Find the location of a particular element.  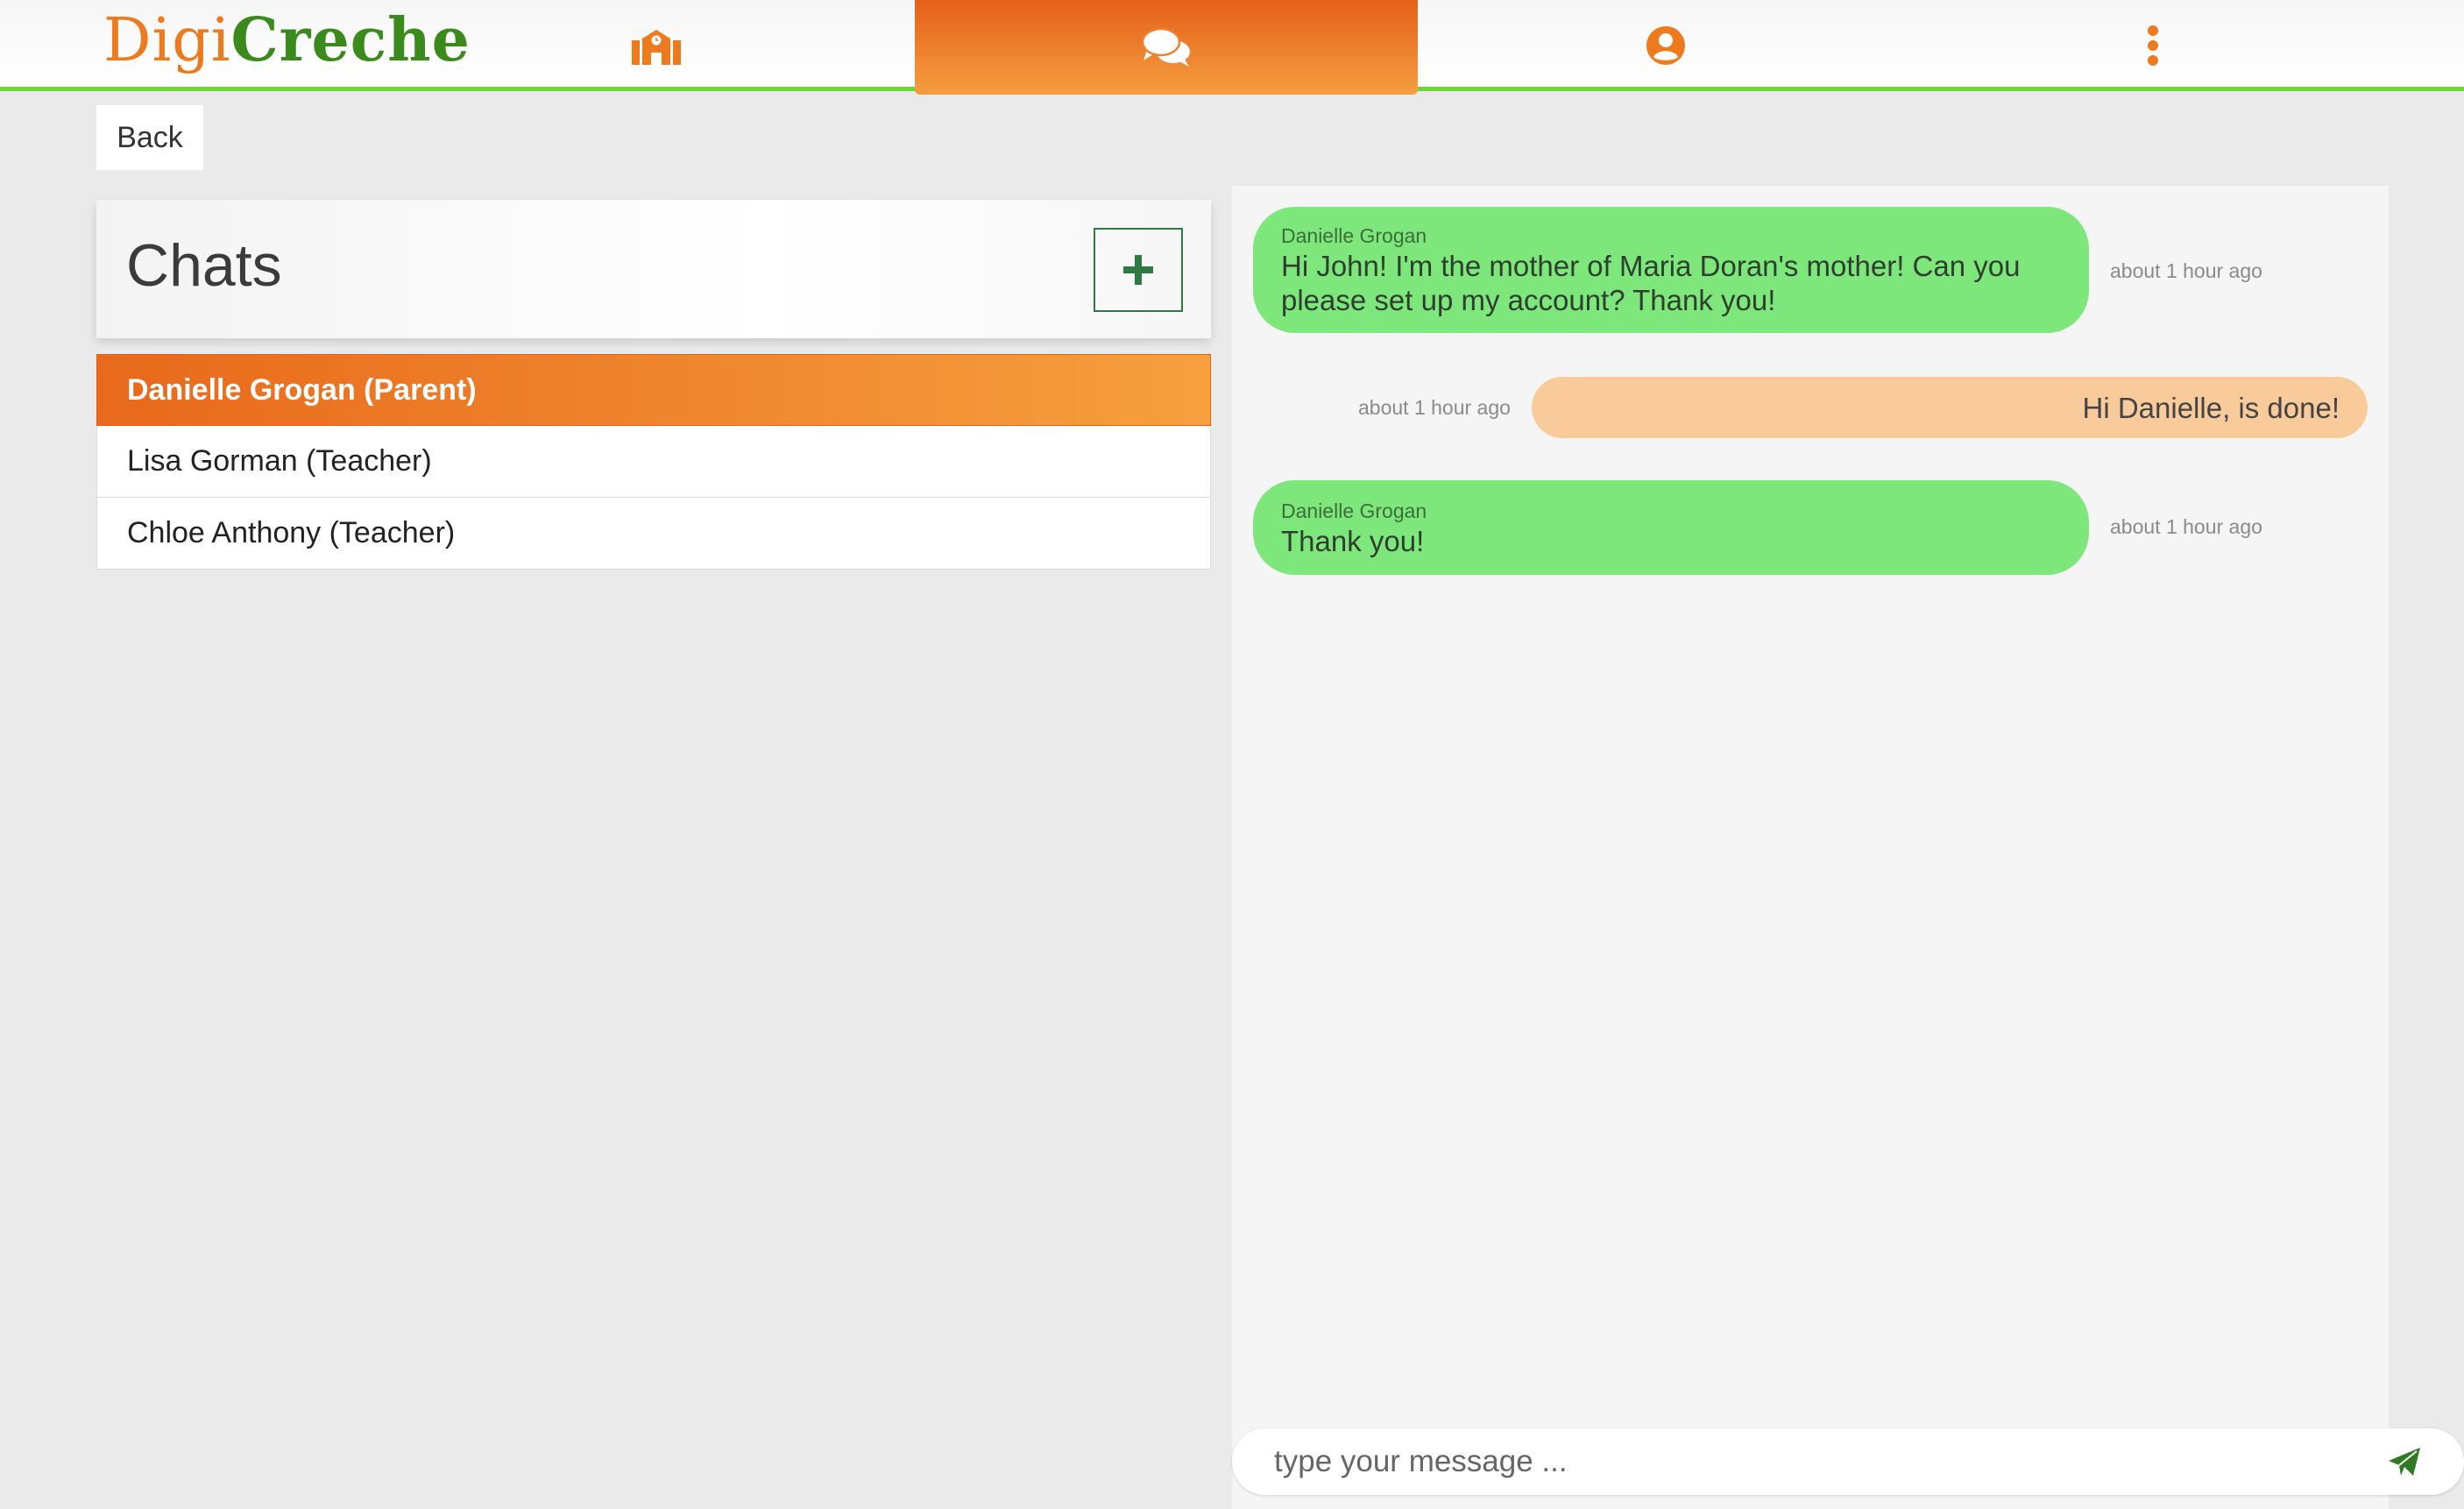

nav-tab-chats is located at coordinates (1166, 47).